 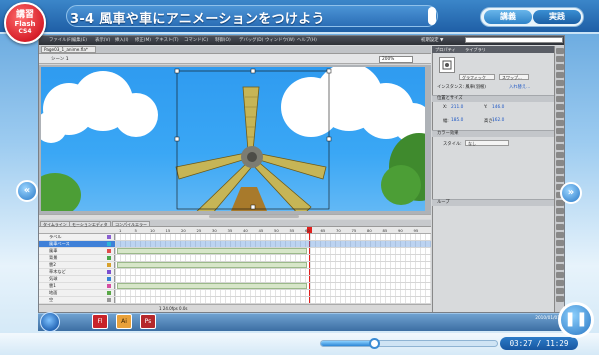 I want to click on menu-item-2: 表示(V), so click(x=102, y=40).